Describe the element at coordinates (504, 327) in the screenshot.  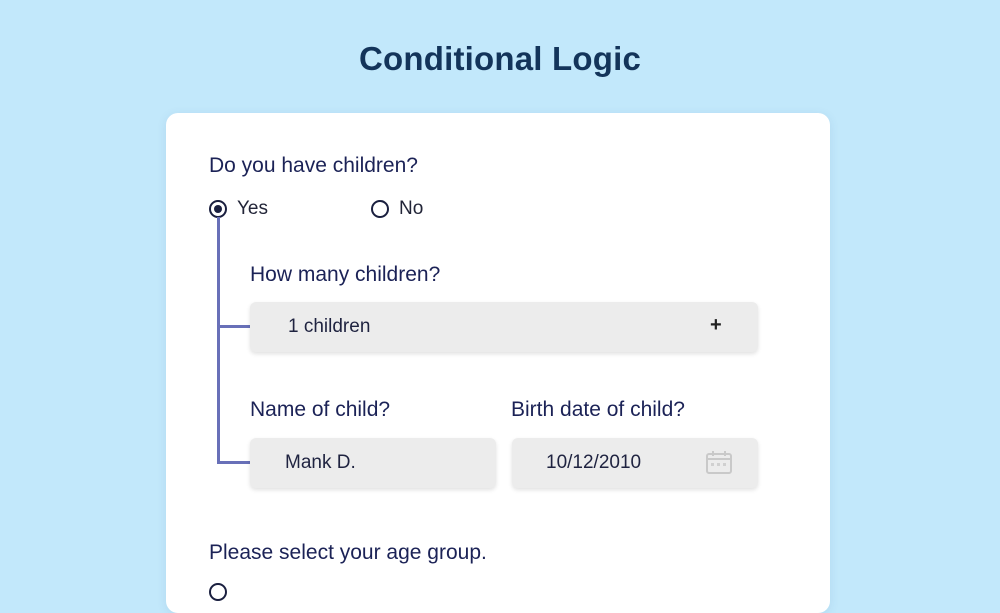
I see `children-count-field: 1 children +` at that location.